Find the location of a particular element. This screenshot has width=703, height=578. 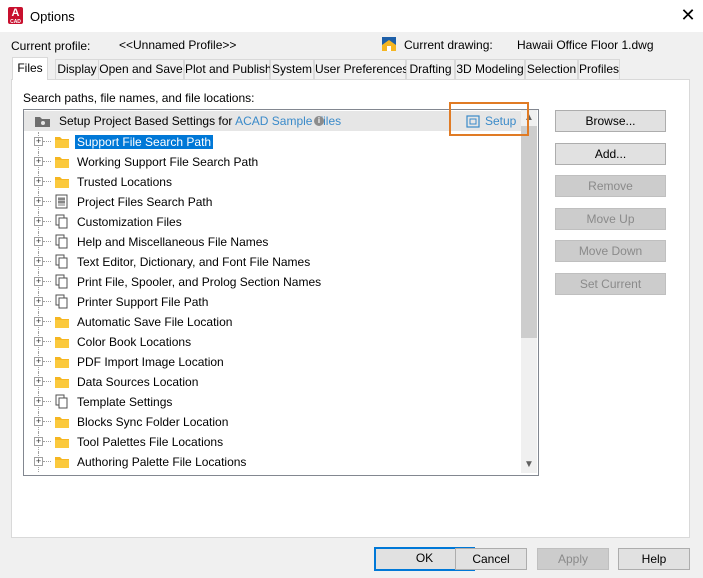

tree-item-label: PDF Import Image Location is located at coordinates (150, 362).